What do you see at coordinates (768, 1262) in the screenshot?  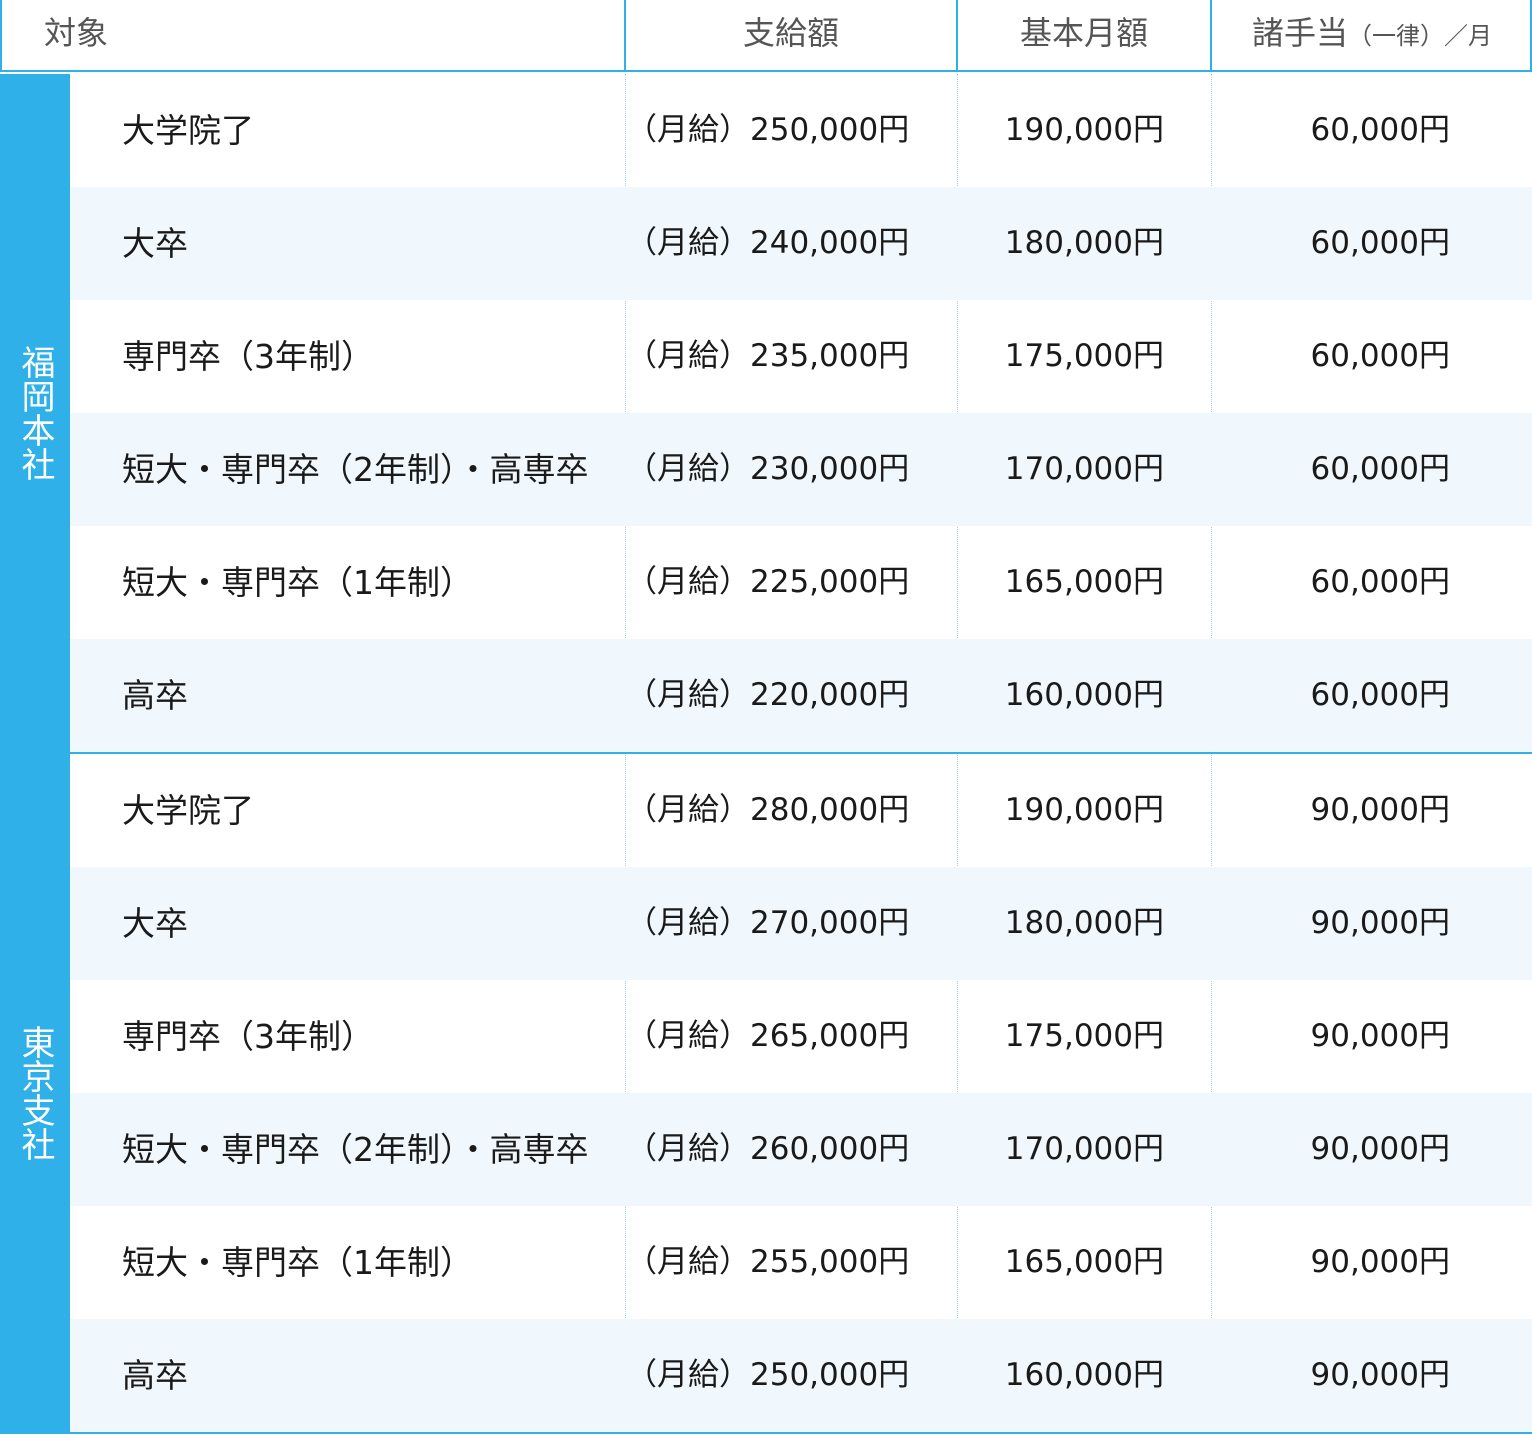 I see `cell-pay: （月給）255,000円` at bounding box center [768, 1262].